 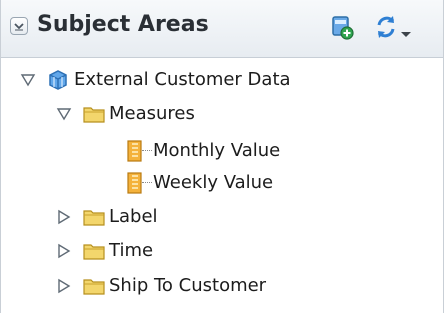 What do you see at coordinates (152, 113) in the screenshot?
I see `tree-node-label: Measures` at bounding box center [152, 113].